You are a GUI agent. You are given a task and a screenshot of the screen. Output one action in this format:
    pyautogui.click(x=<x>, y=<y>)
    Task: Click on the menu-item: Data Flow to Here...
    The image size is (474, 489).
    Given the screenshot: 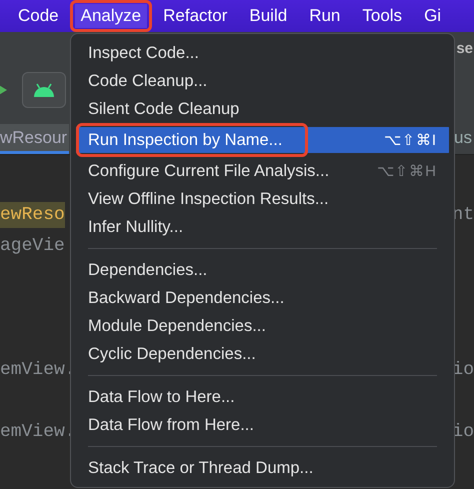 What is the action you would take?
    pyautogui.click(x=262, y=397)
    